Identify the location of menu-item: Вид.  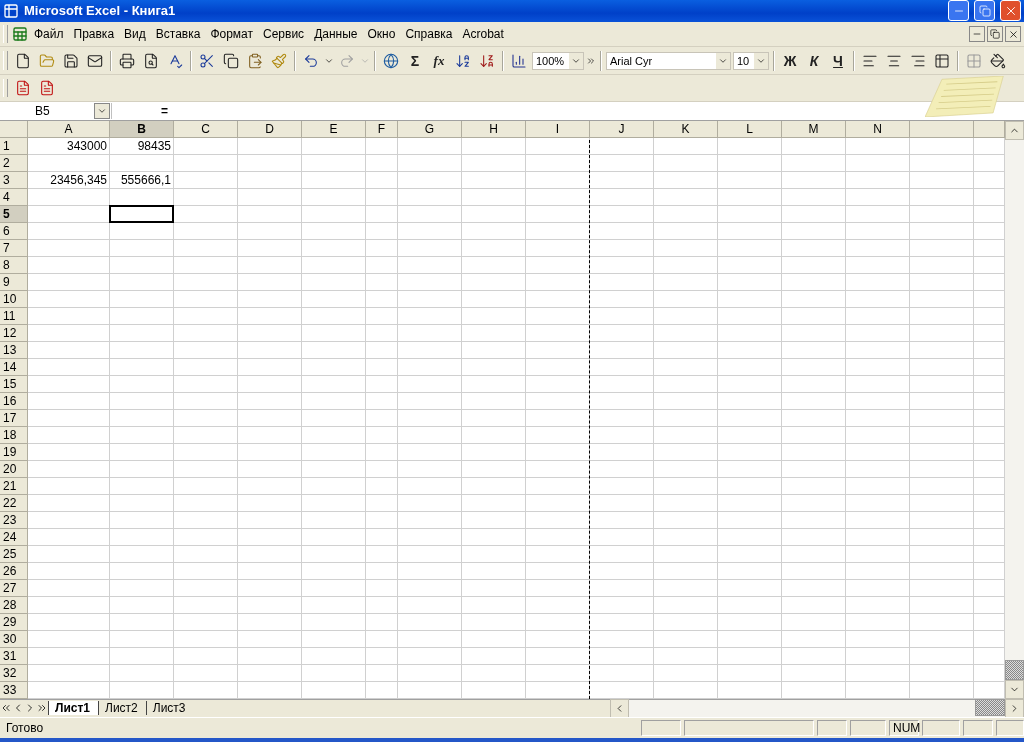
(135, 34).